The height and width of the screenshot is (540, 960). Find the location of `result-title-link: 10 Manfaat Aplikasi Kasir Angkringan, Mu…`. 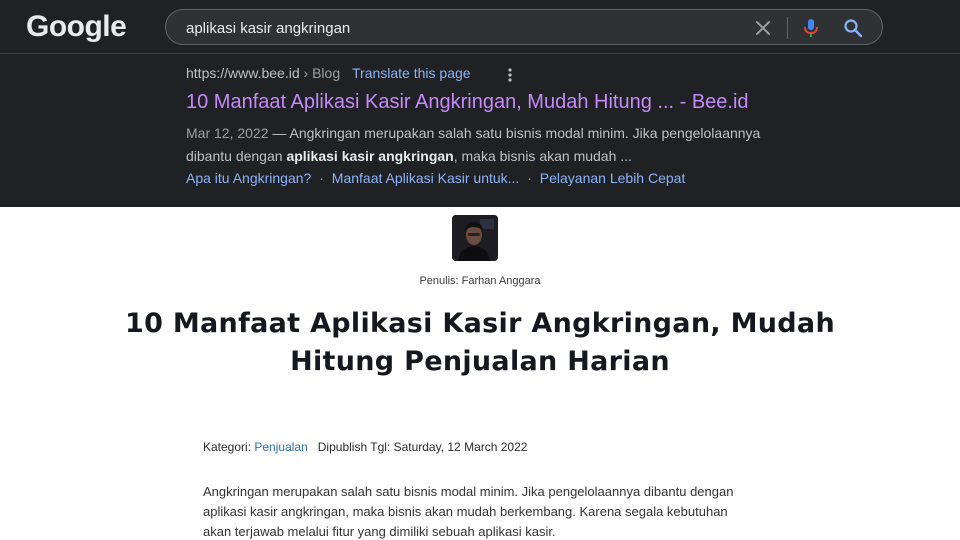

result-title-link: 10 Manfaat Aplikasi Kasir Angkringan, Mu… is located at coordinates (467, 102).